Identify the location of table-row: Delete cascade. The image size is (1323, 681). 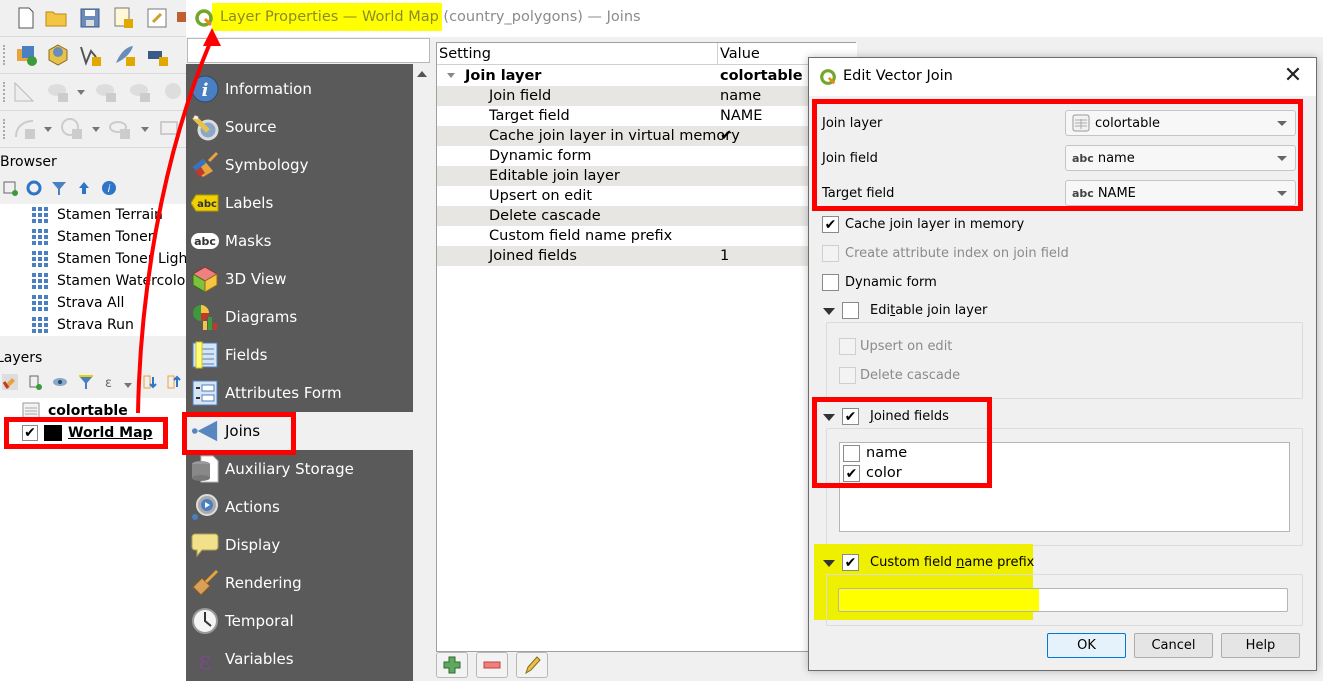
(647, 216).